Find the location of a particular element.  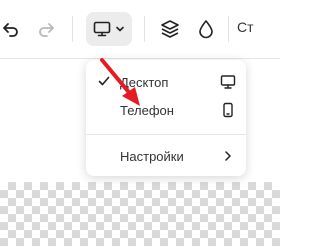

undo-button is located at coordinates (11, 29).